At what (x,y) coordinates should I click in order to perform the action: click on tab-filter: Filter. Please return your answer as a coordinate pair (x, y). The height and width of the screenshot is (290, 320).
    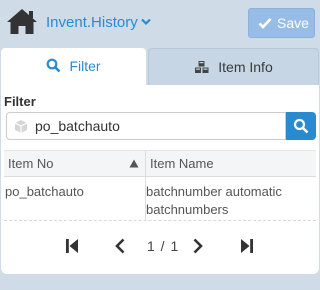
    Looking at the image, I should click on (73, 66).